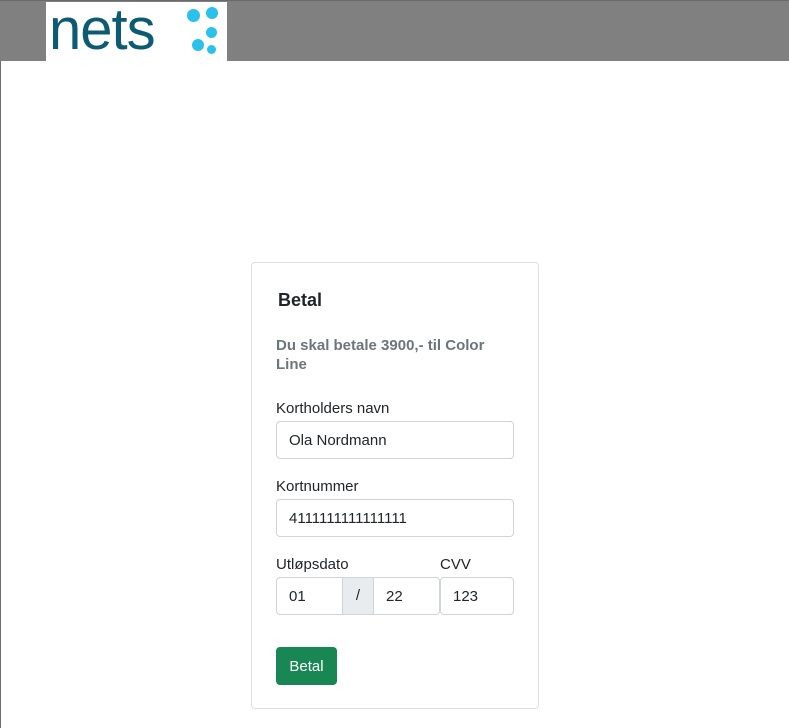 This screenshot has height=728, width=789. Describe the element at coordinates (306, 666) in the screenshot. I see `pay-button: Betal` at that location.